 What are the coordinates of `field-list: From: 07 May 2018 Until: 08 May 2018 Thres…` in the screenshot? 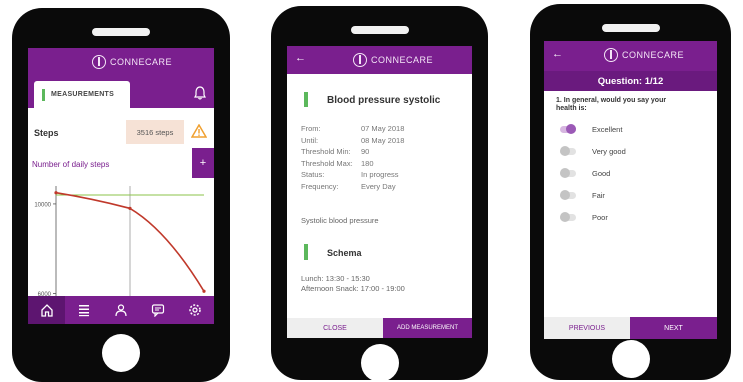 It's located at (352, 158).